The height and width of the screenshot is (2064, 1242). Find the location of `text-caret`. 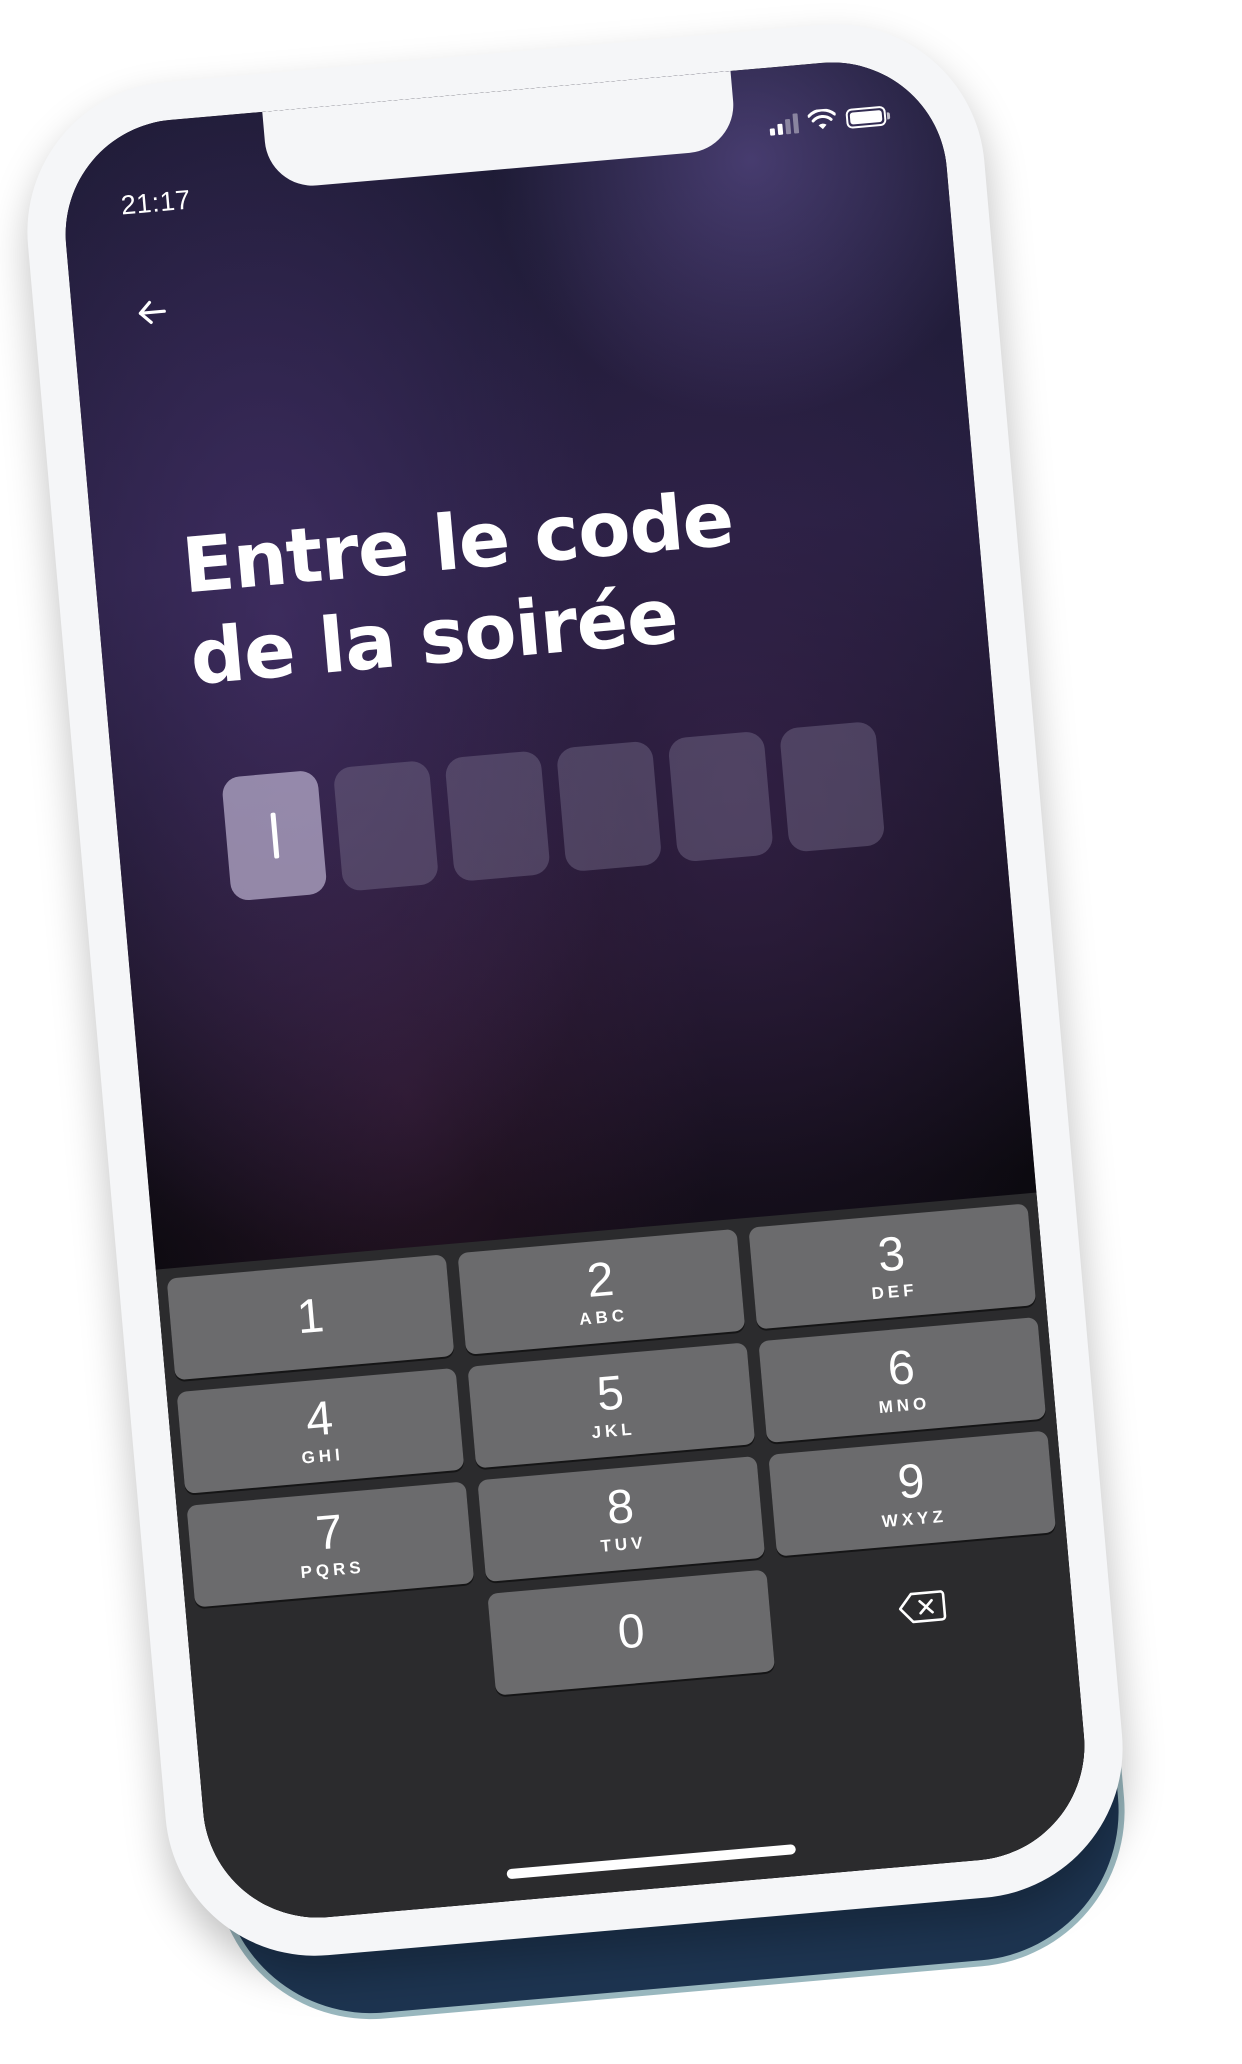

text-caret is located at coordinates (274, 835).